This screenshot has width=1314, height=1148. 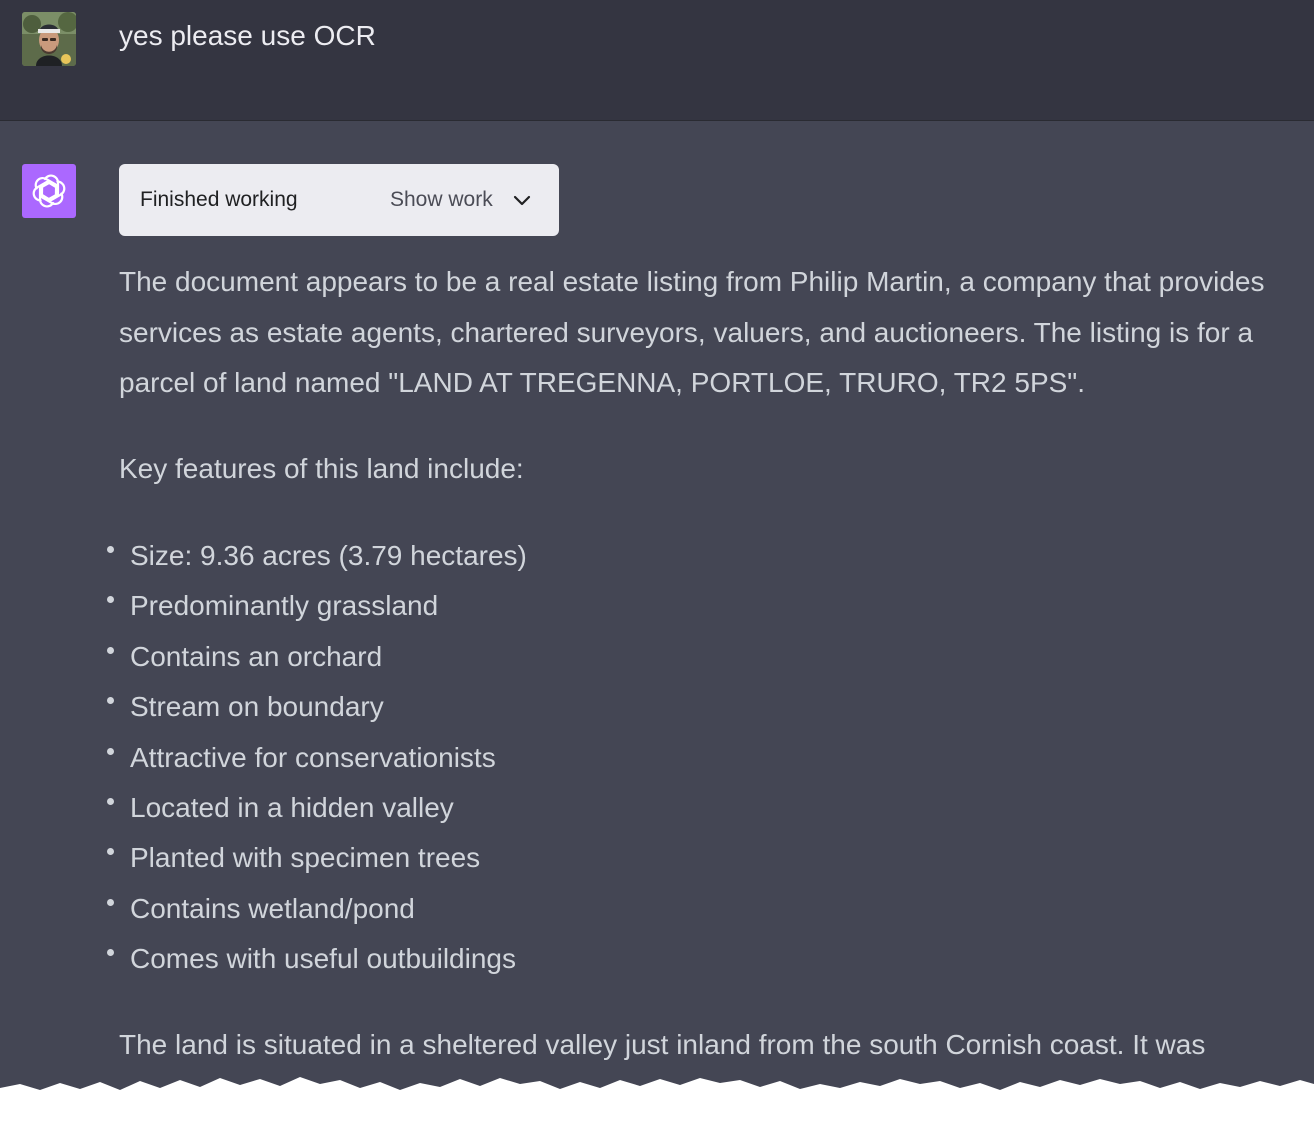 What do you see at coordinates (257, 707) in the screenshot?
I see `list-item-text: Stream on boundary` at bounding box center [257, 707].